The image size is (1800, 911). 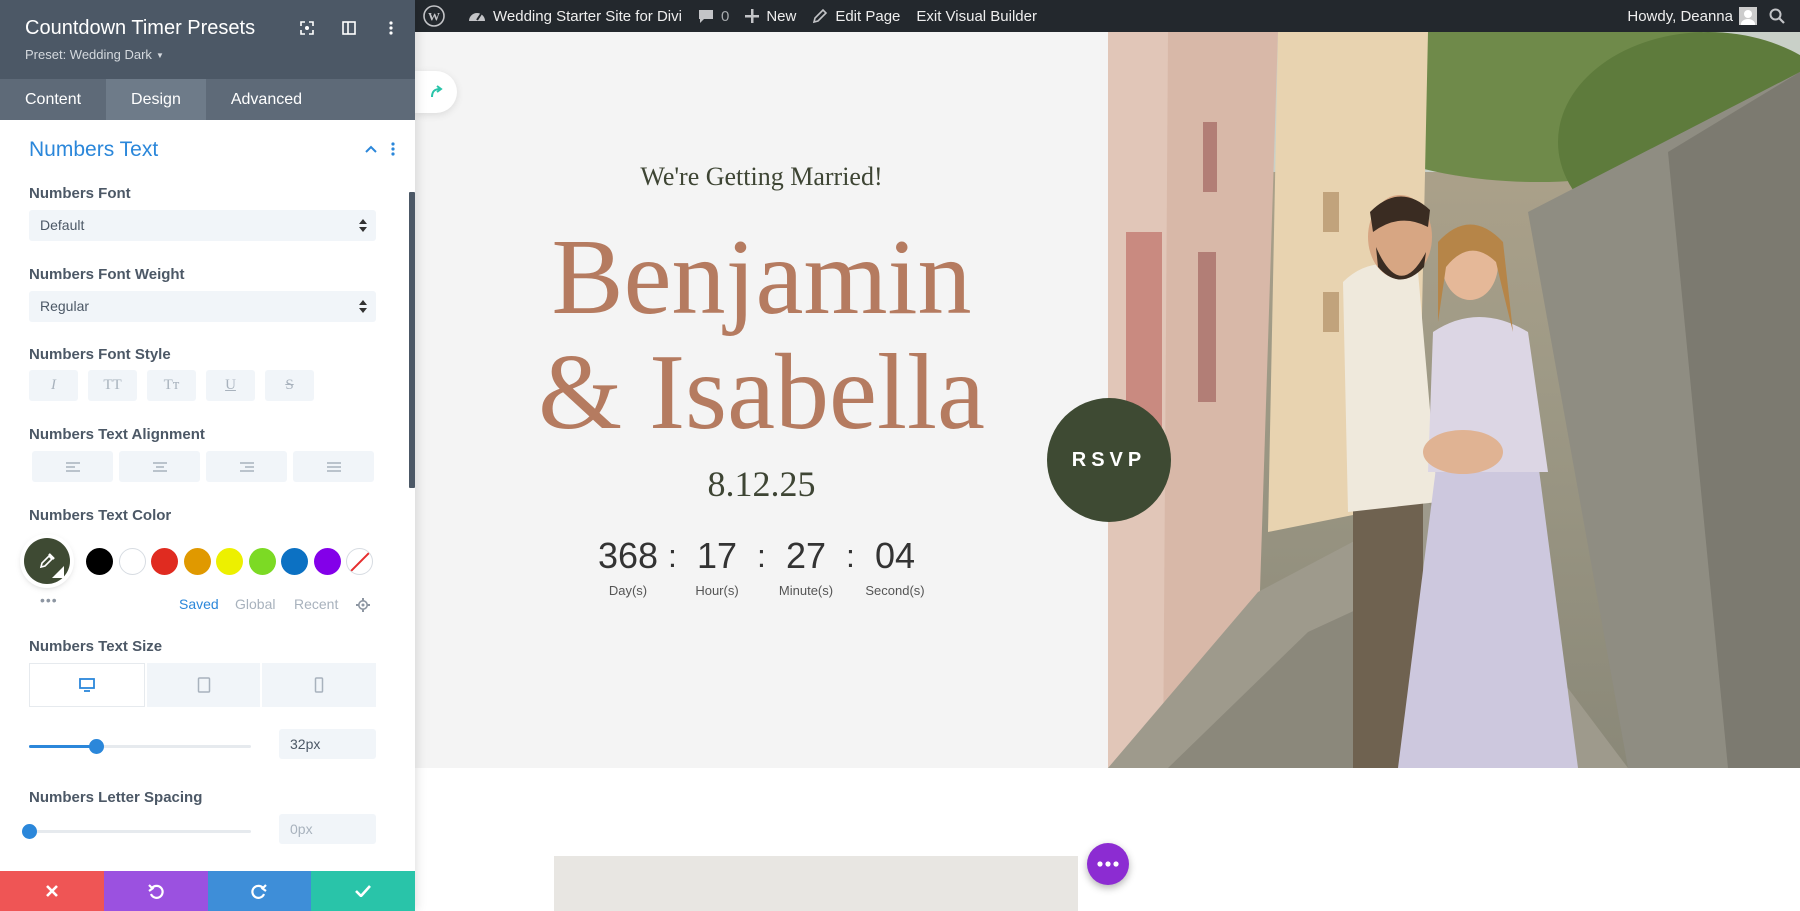 I want to click on wordpress-logo-icon: W, so click(x=437, y=16).